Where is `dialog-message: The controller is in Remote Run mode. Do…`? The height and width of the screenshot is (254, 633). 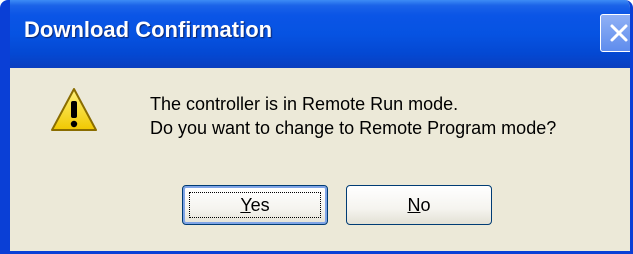
dialog-message: The controller is in Remote Run mode. Do… is located at coordinates (353, 116).